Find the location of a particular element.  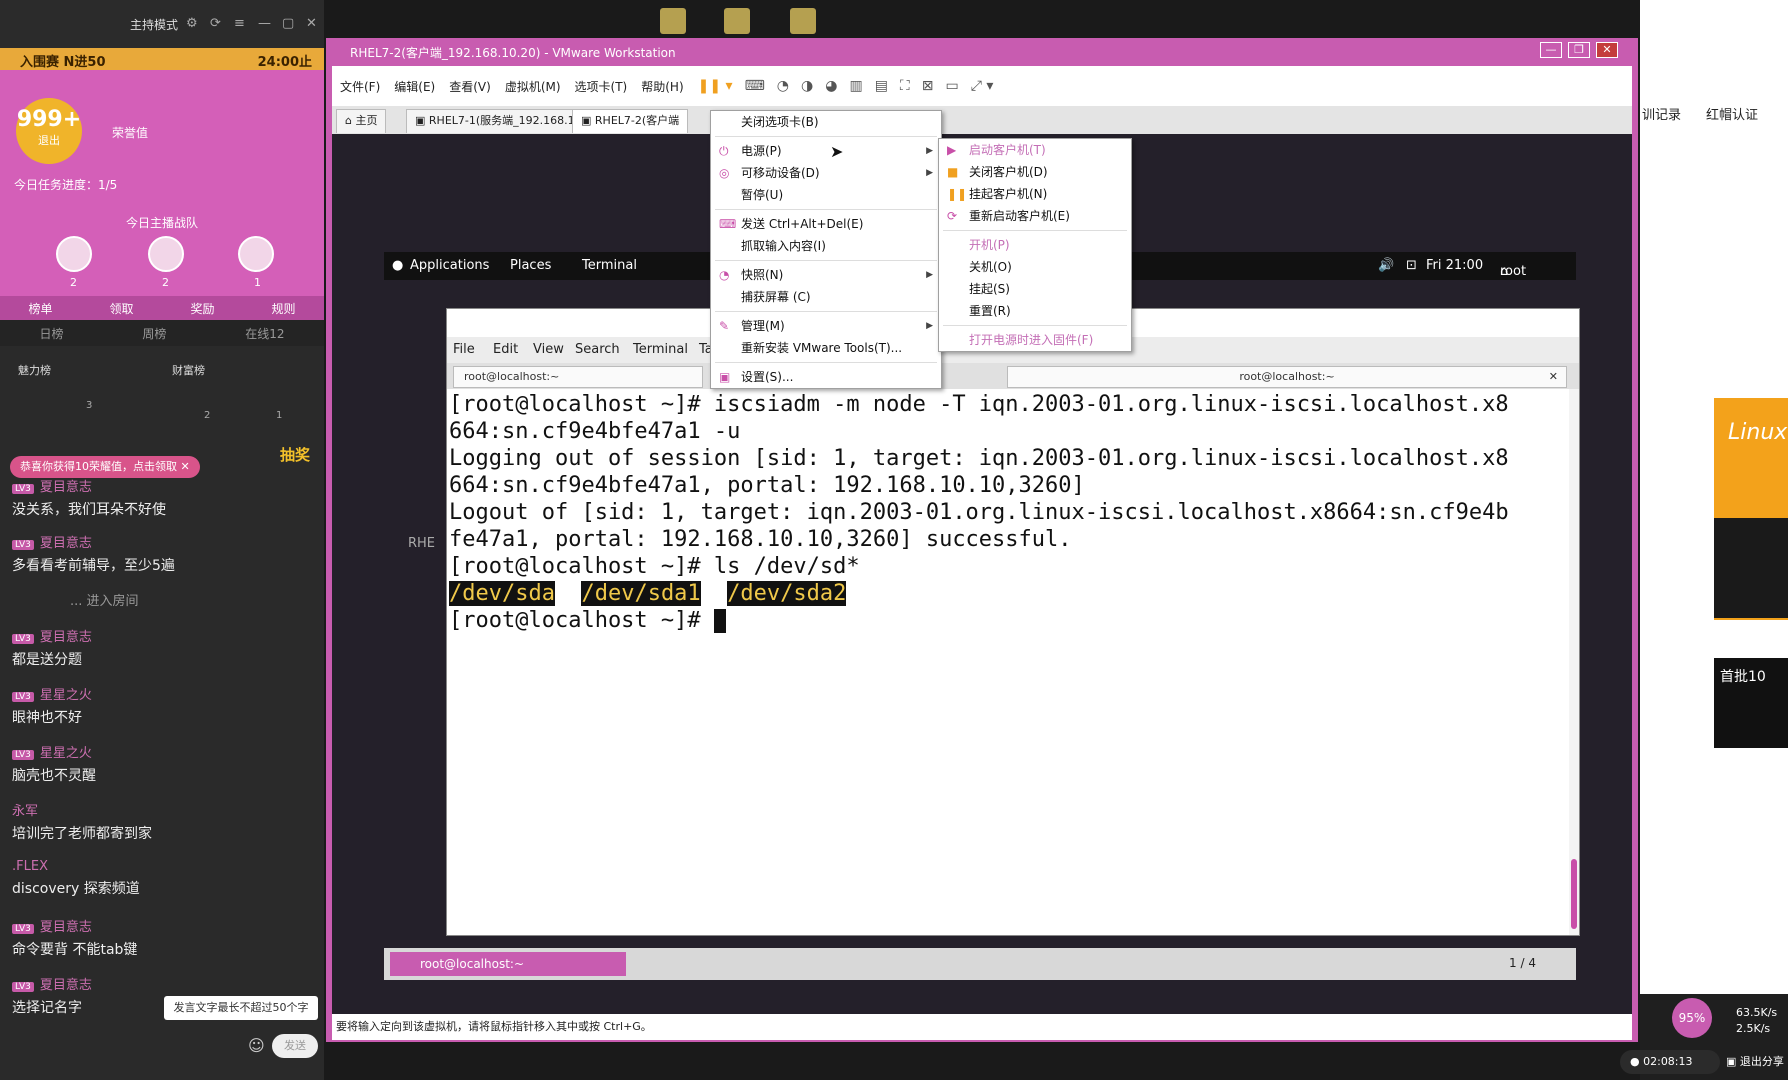

console-icon: ▭ is located at coordinates (951, 86).